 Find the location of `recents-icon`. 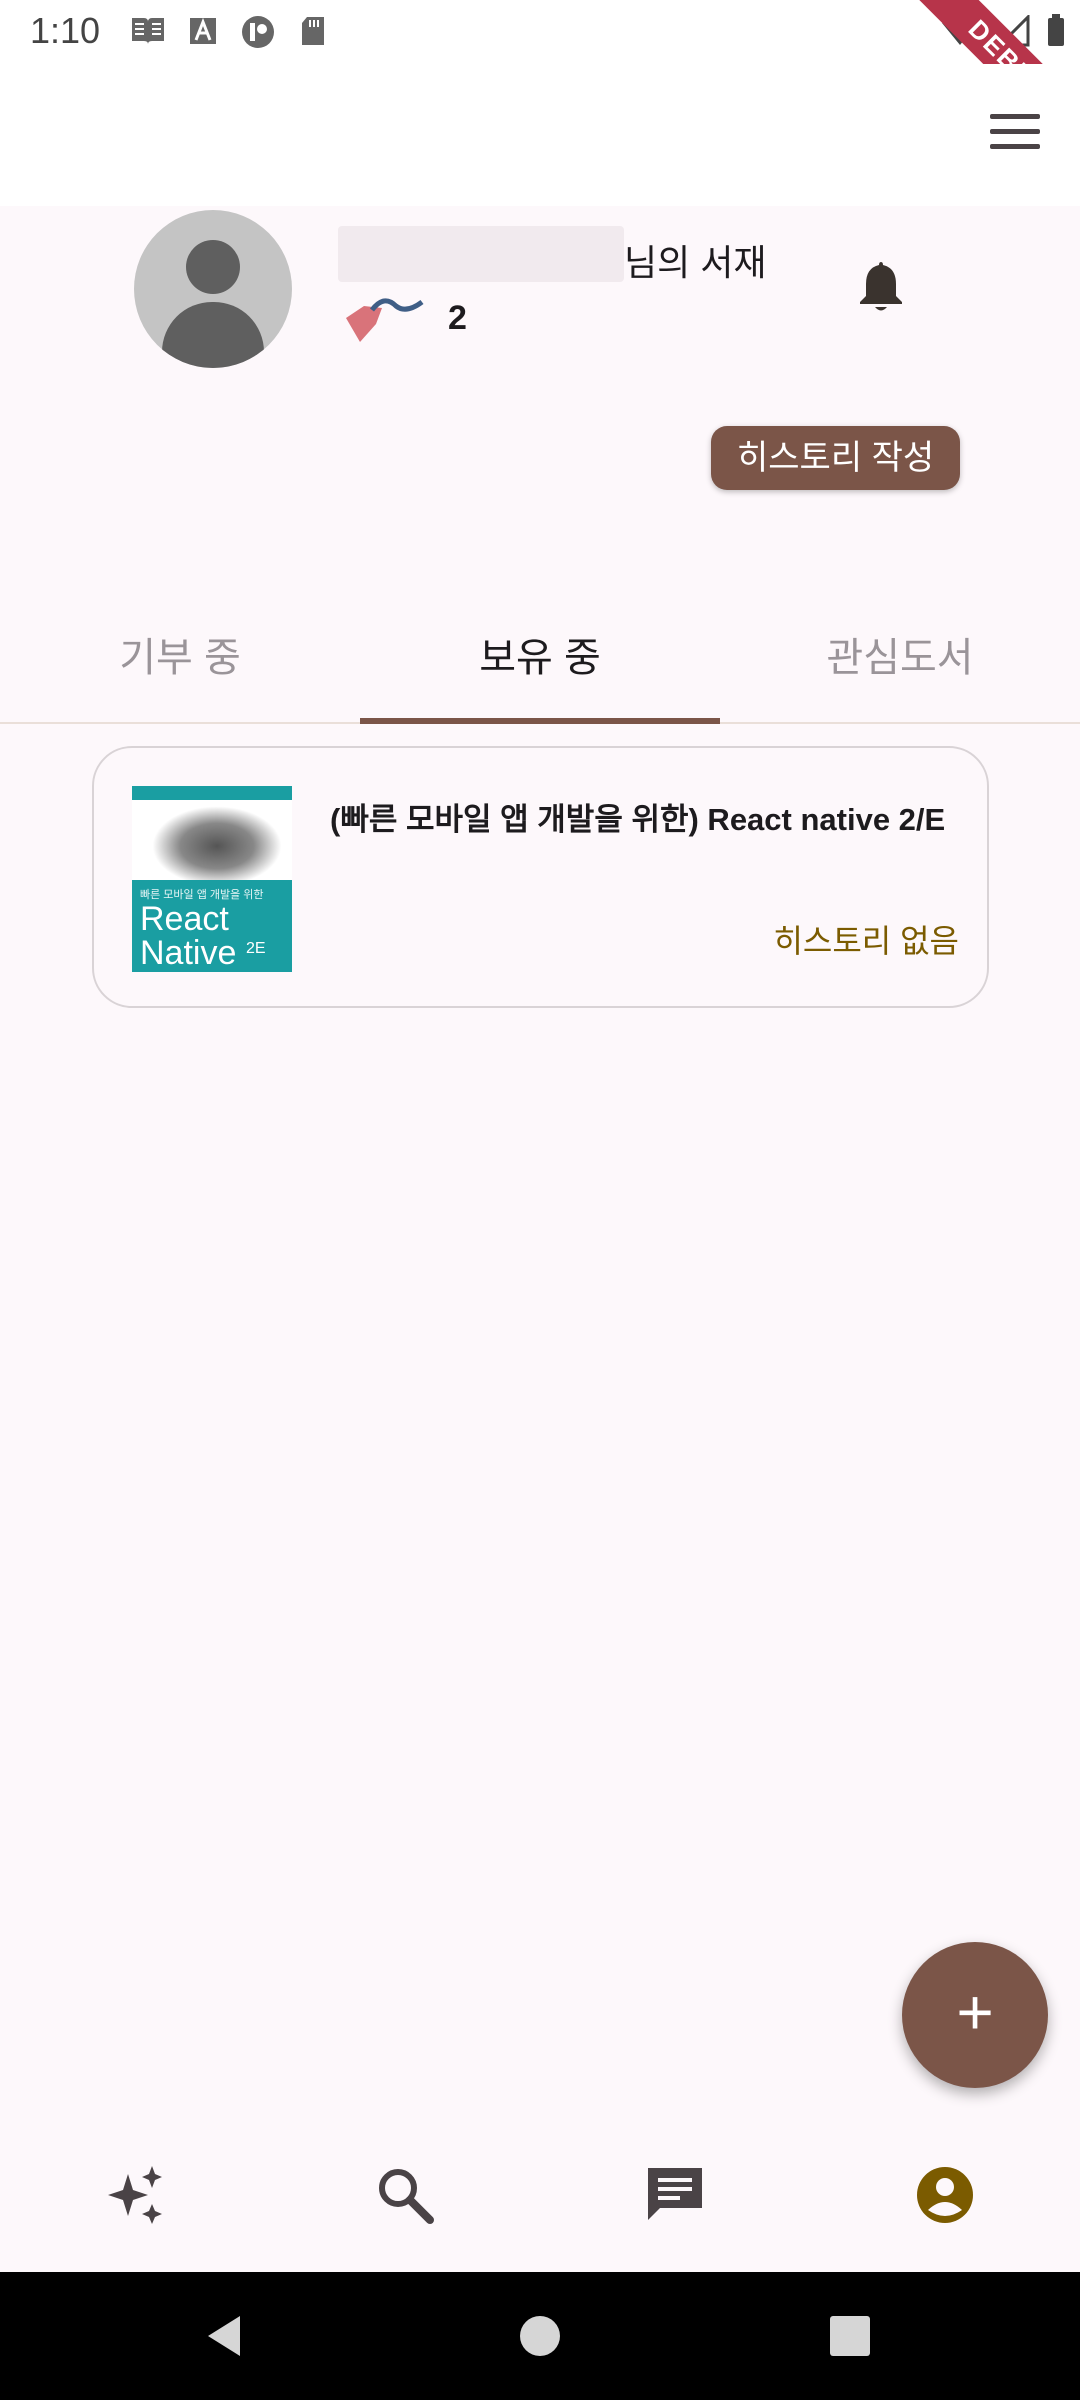

recents-icon is located at coordinates (850, 2336).